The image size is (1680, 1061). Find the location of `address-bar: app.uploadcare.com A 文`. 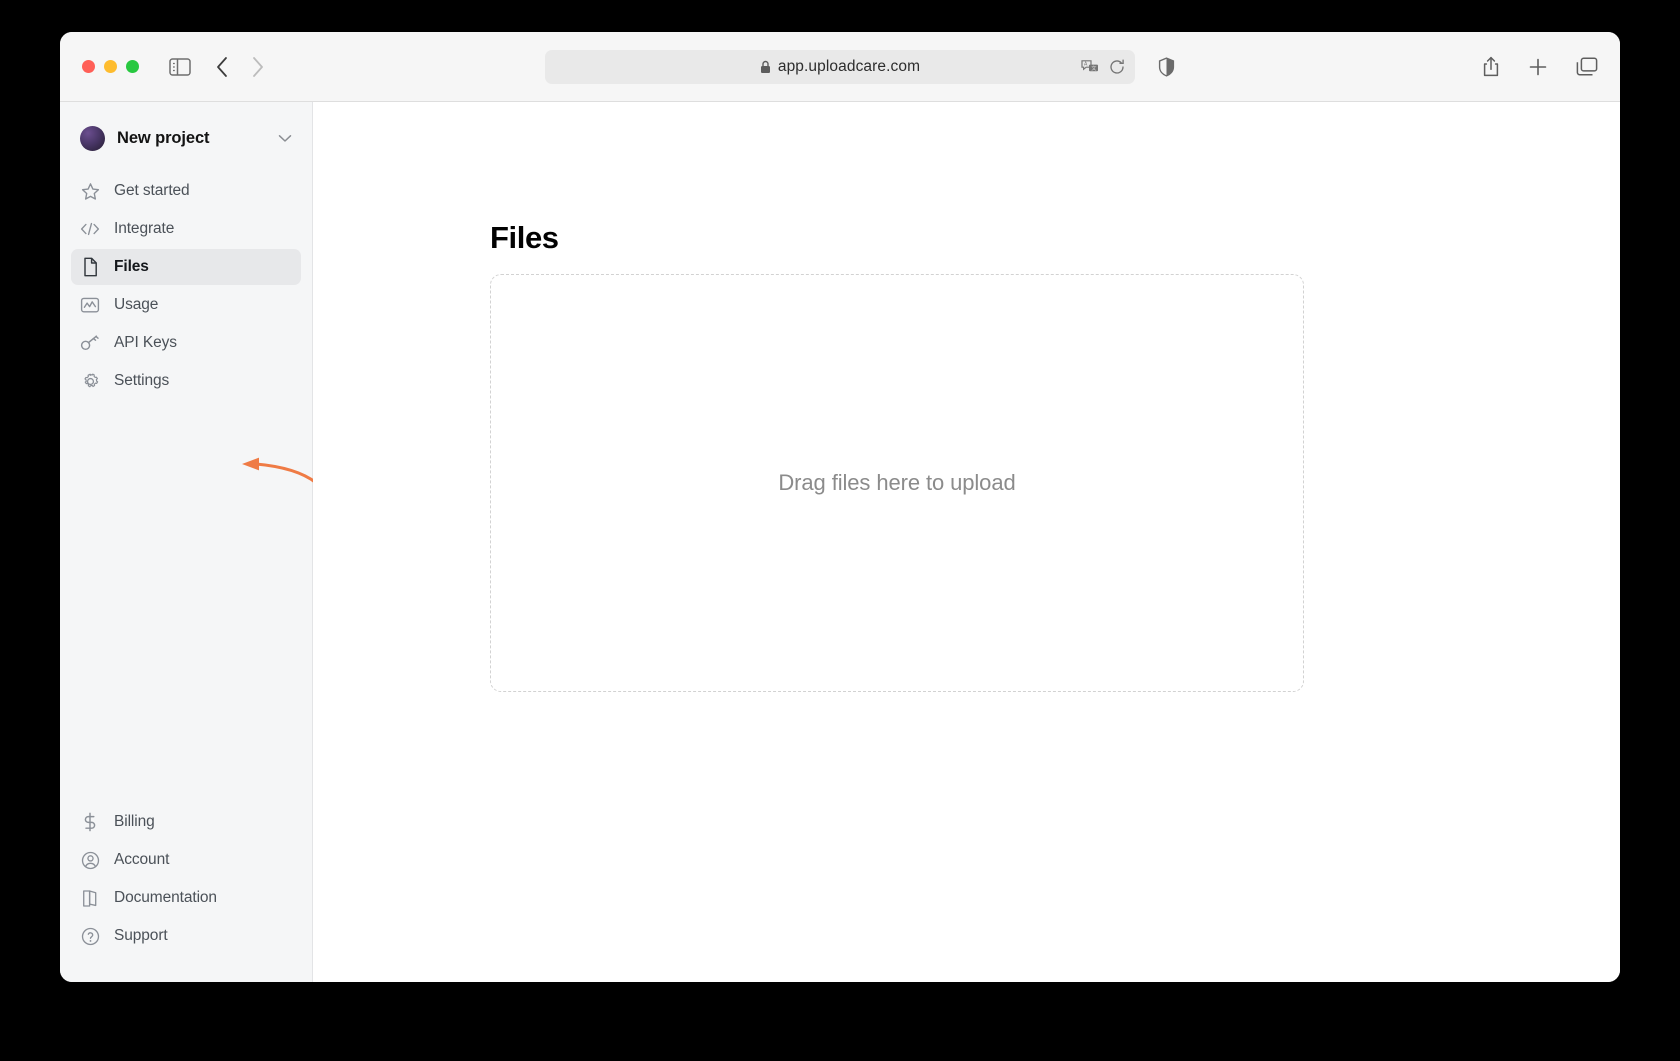

address-bar: app.uploadcare.com A 文 is located at coordinates (840, 66).